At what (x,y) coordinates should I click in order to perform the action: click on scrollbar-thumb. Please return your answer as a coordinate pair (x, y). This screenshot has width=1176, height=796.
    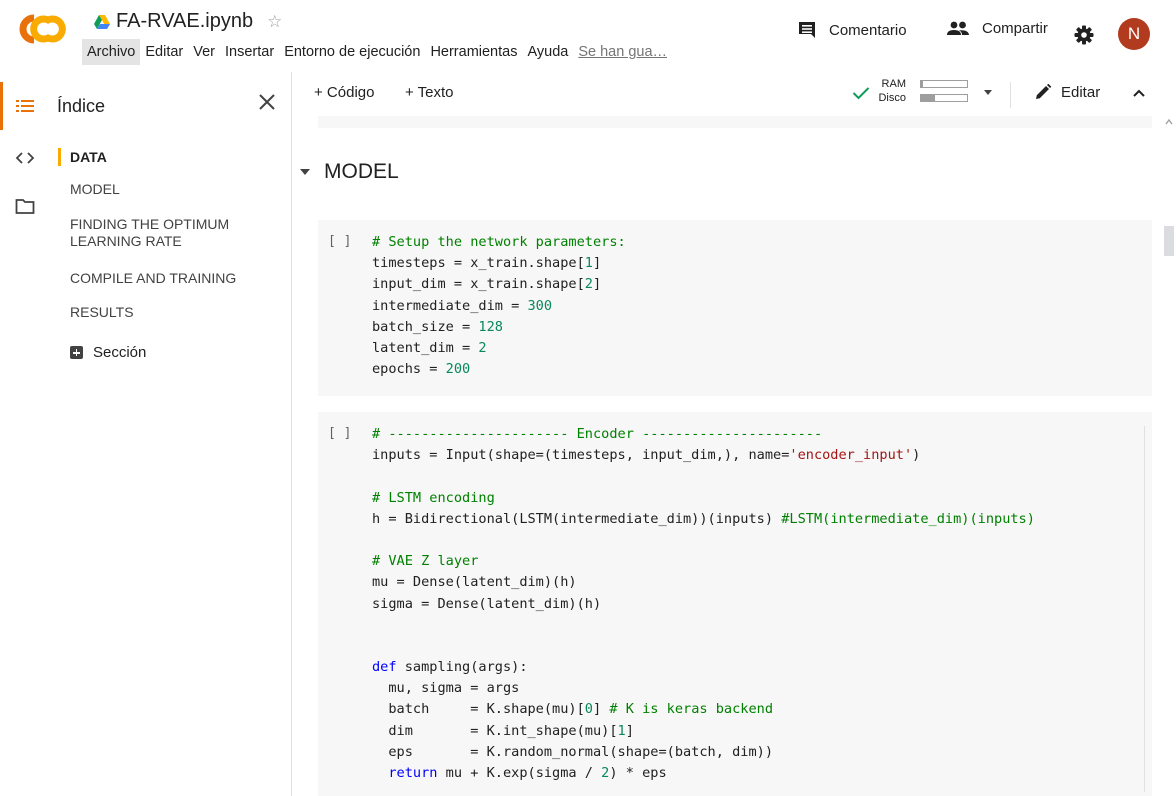
    Looking at the image, I should click on (1169, 241).